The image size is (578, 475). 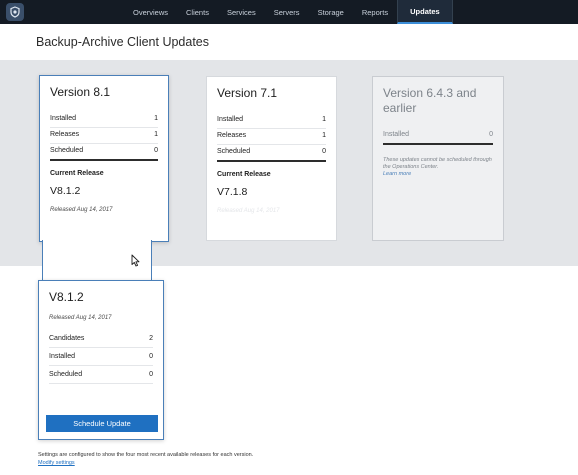 I want to click on nav-clients: Clients, so click(x=197, y=12).